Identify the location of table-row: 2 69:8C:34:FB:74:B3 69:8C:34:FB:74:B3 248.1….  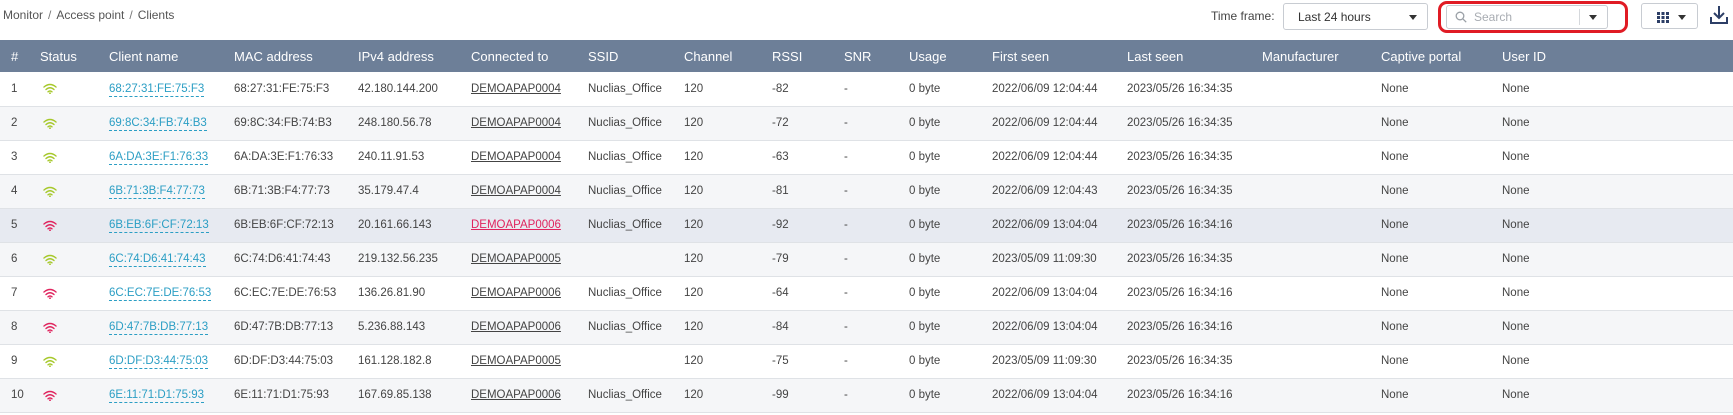
(866, 123).